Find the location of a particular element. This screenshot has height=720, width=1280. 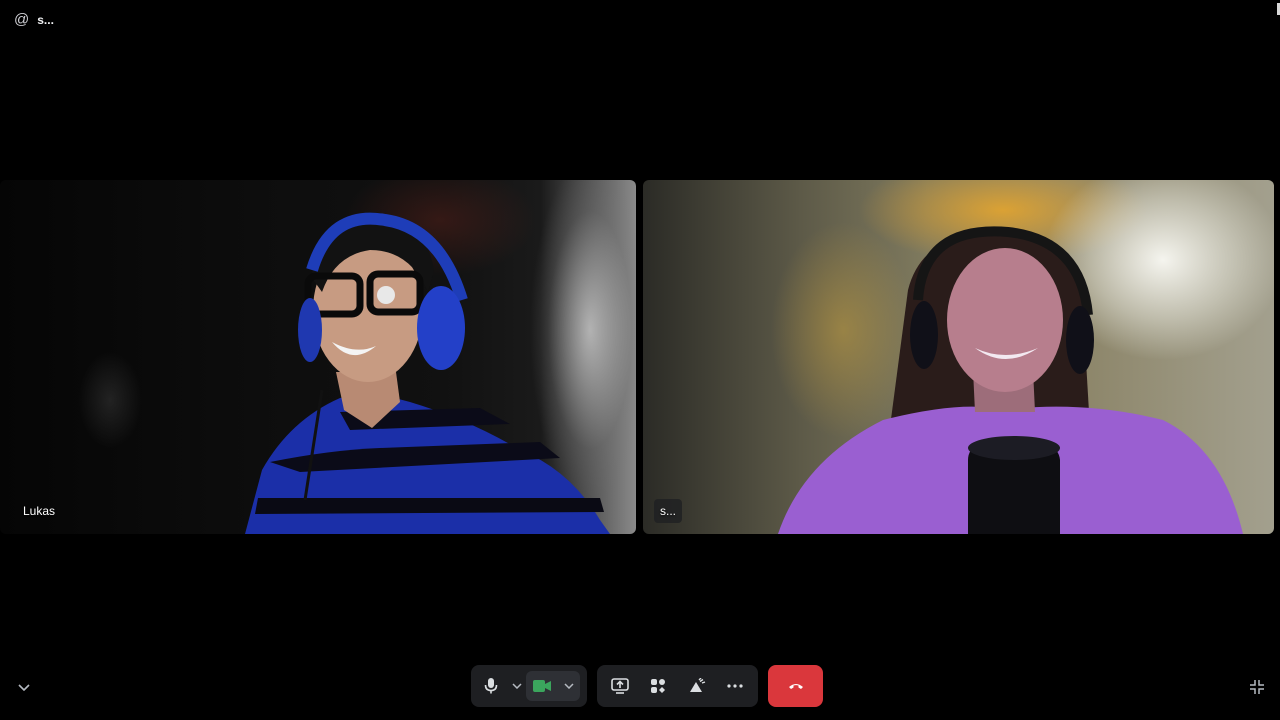

participant-video-lukas is located at coordinates (427, 373).